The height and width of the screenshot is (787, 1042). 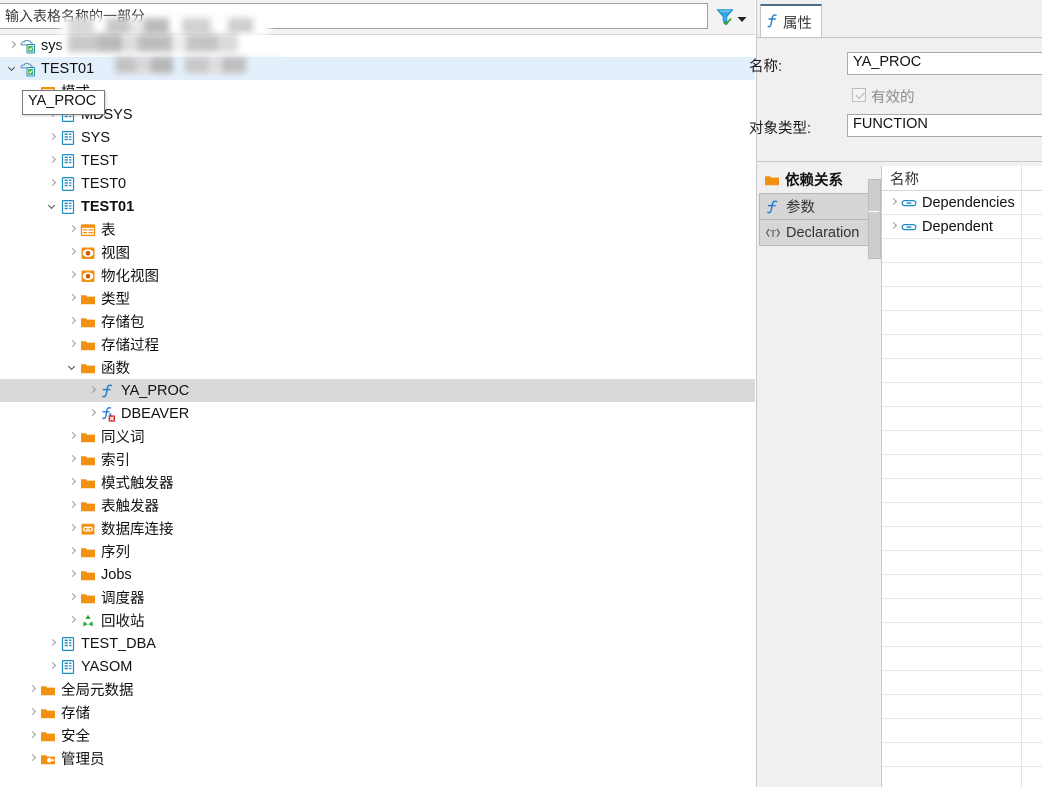 I want to click on tree-item-mdsys: MDSYS, so click(x=377, y=114).